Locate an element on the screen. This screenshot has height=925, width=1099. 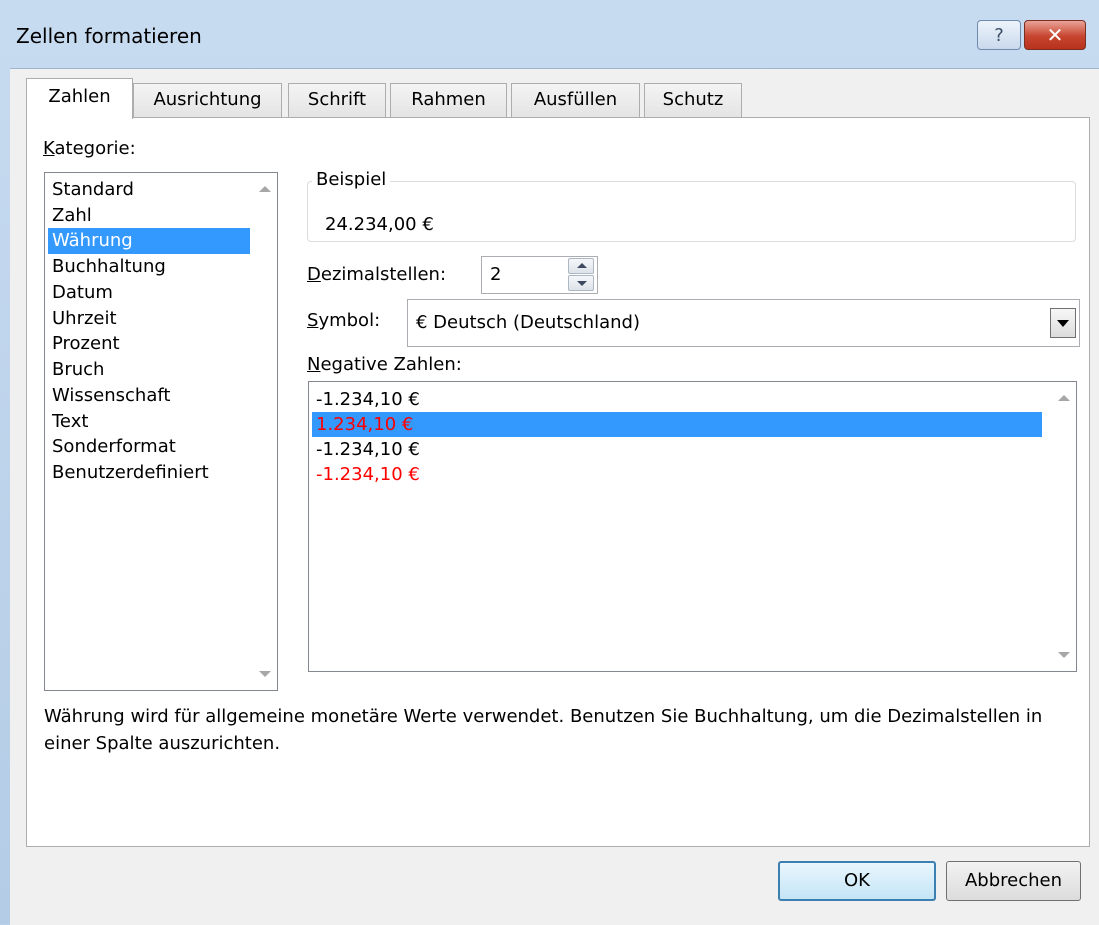
decimals-label: Dezimalstellen: is located at coordinates (377, 274).